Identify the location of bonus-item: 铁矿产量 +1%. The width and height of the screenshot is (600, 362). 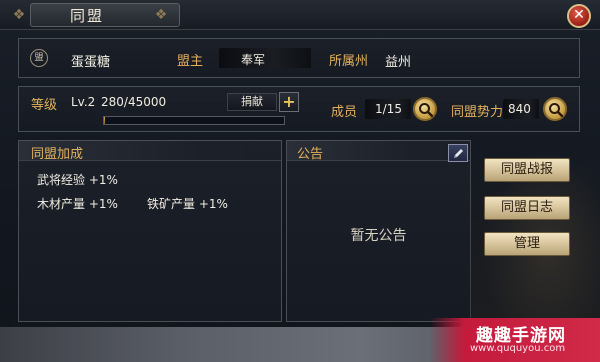
(187, 204).